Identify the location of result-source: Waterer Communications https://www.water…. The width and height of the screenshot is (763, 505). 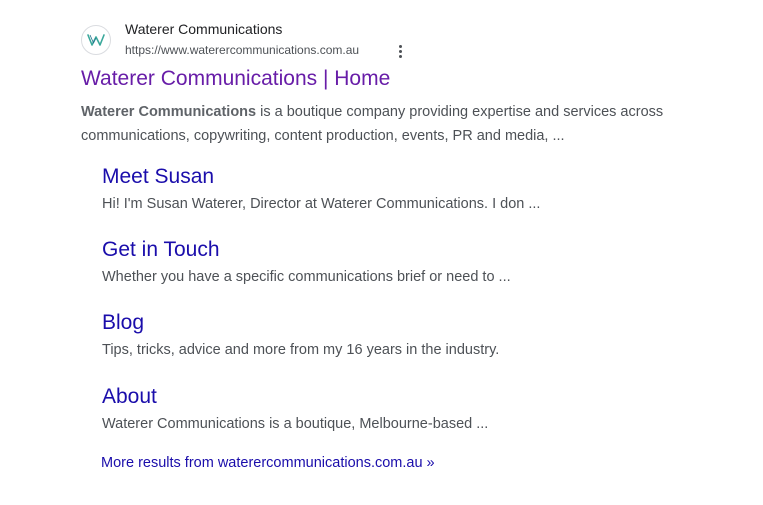
(401, 40).